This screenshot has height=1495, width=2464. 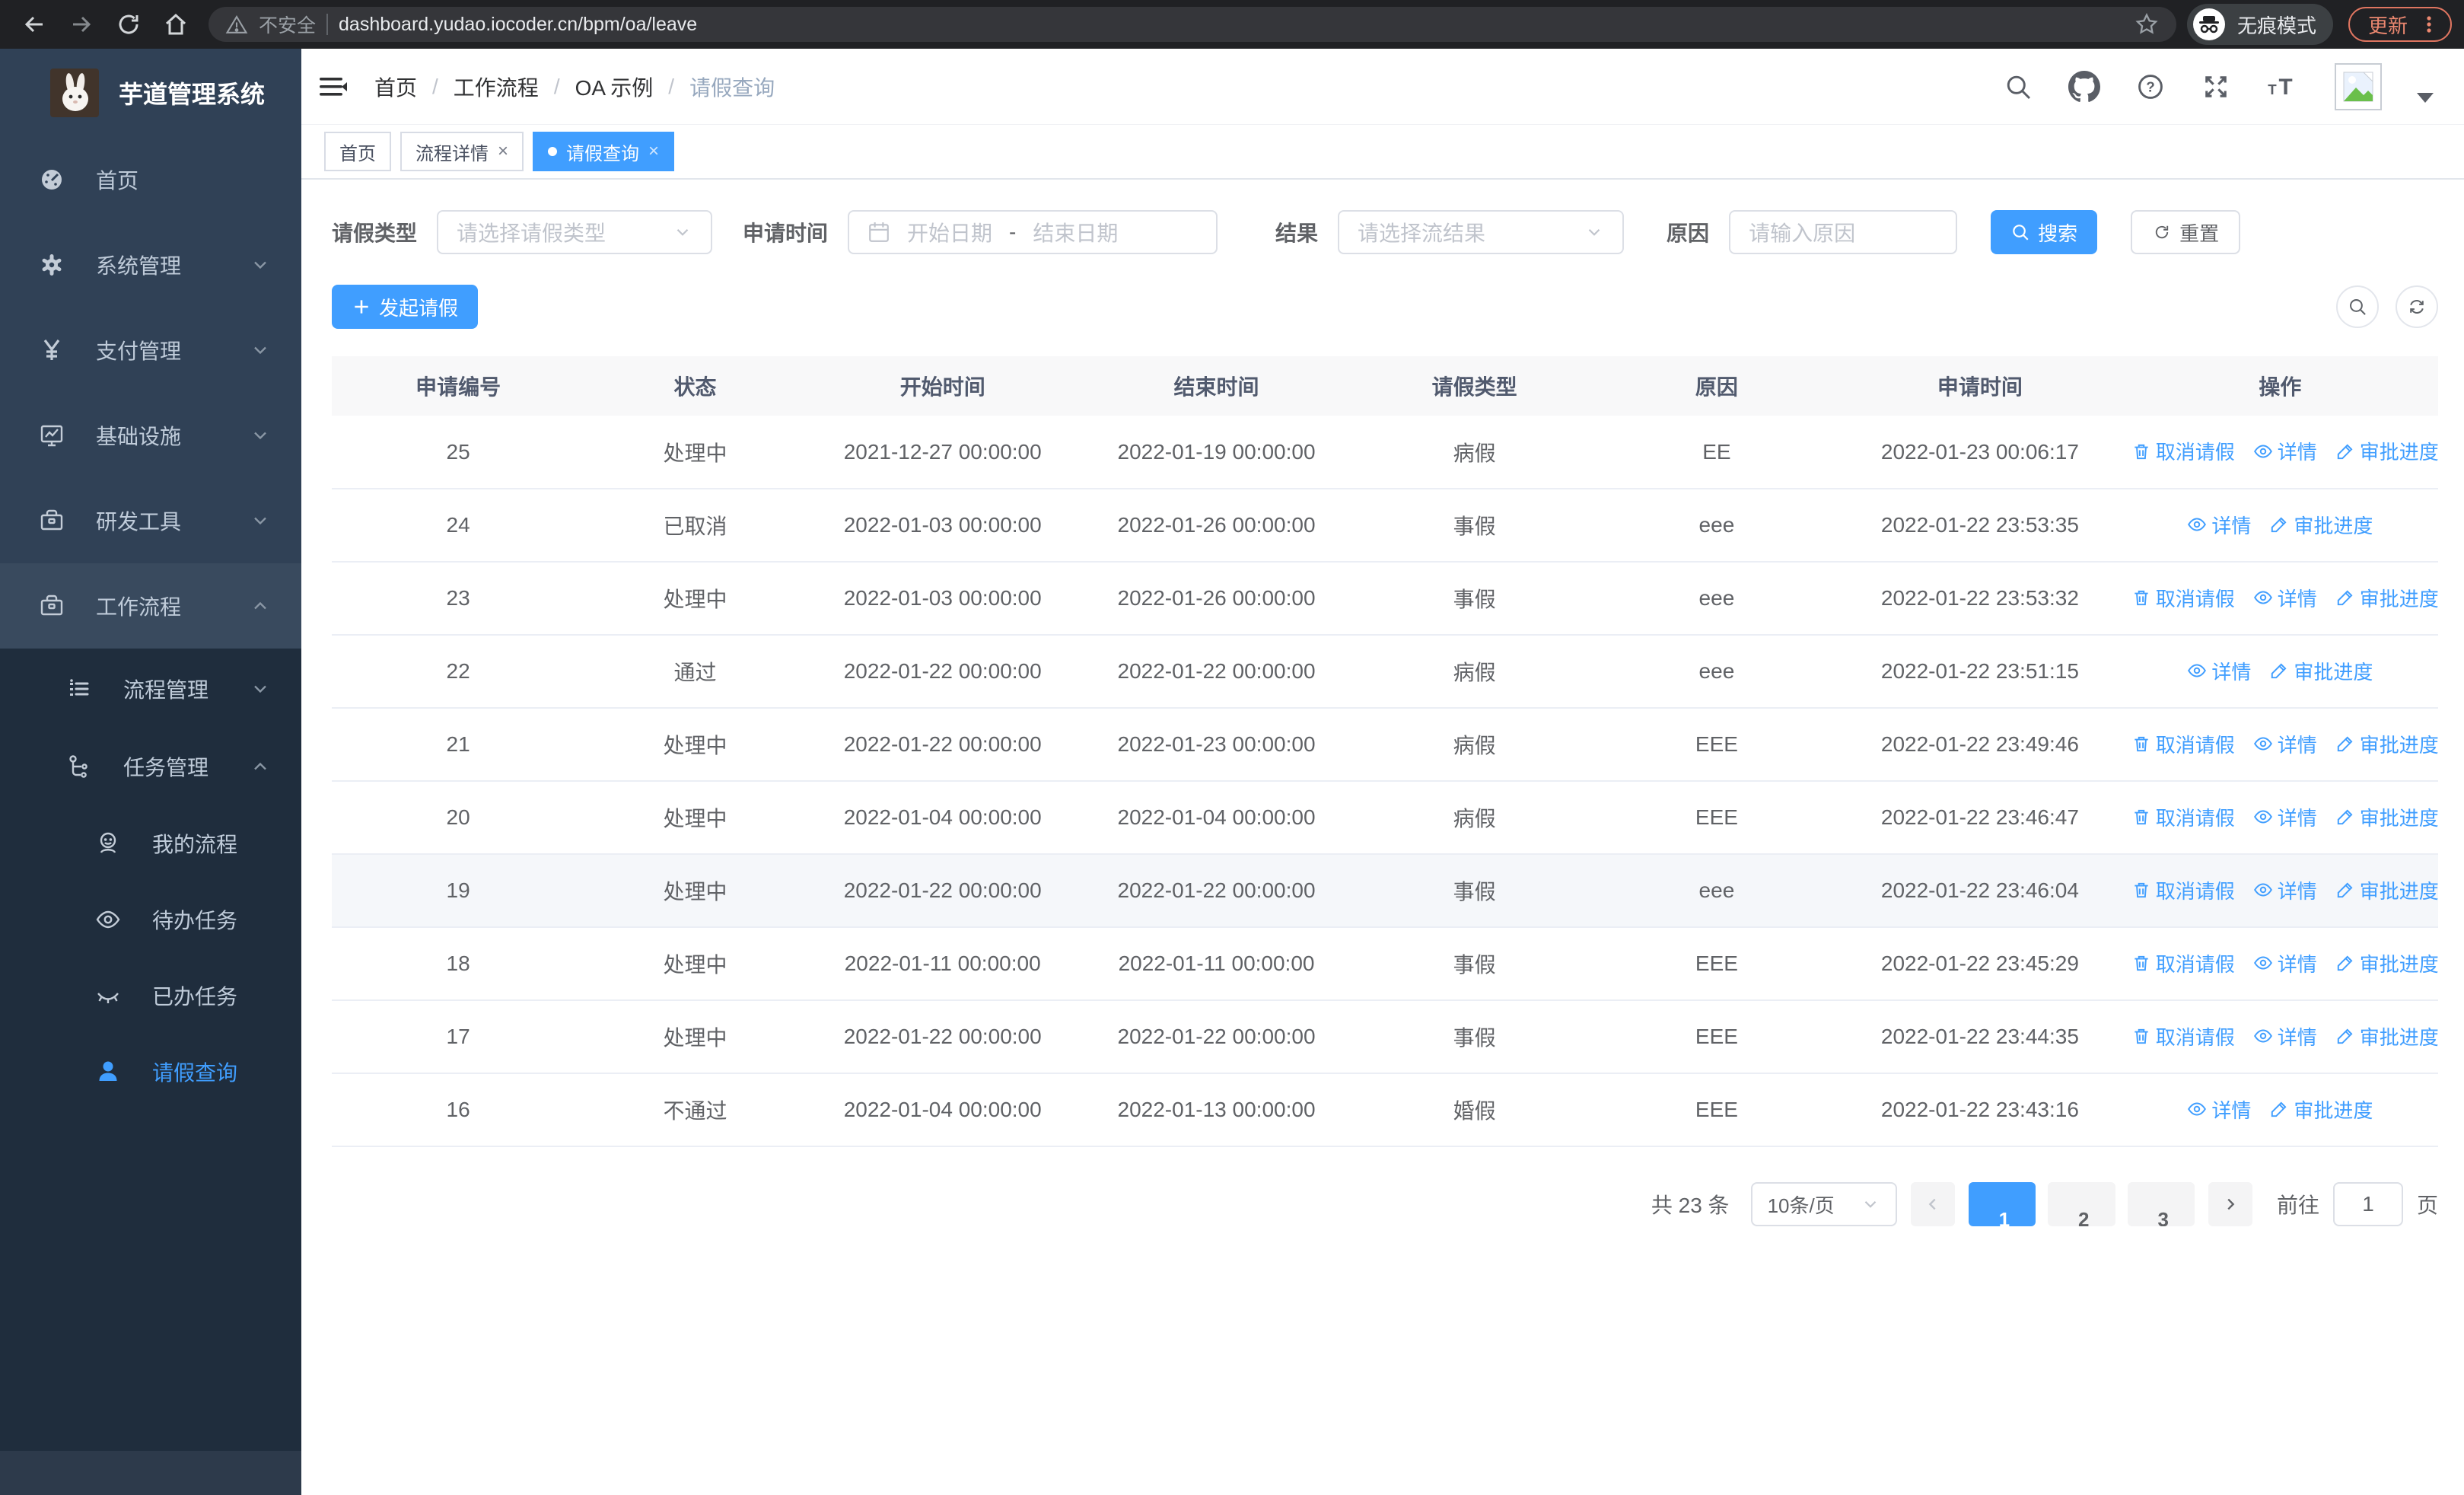 I want to click on sidebar-item-dev-tools: 研发工具, so click(x=150, y=520).